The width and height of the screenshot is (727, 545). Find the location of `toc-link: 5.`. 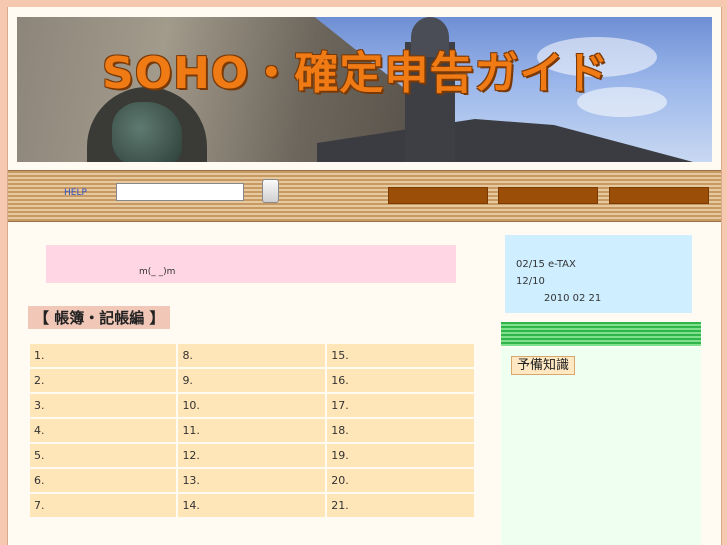

toc-link: 5. is located at coordinates (103, 455).